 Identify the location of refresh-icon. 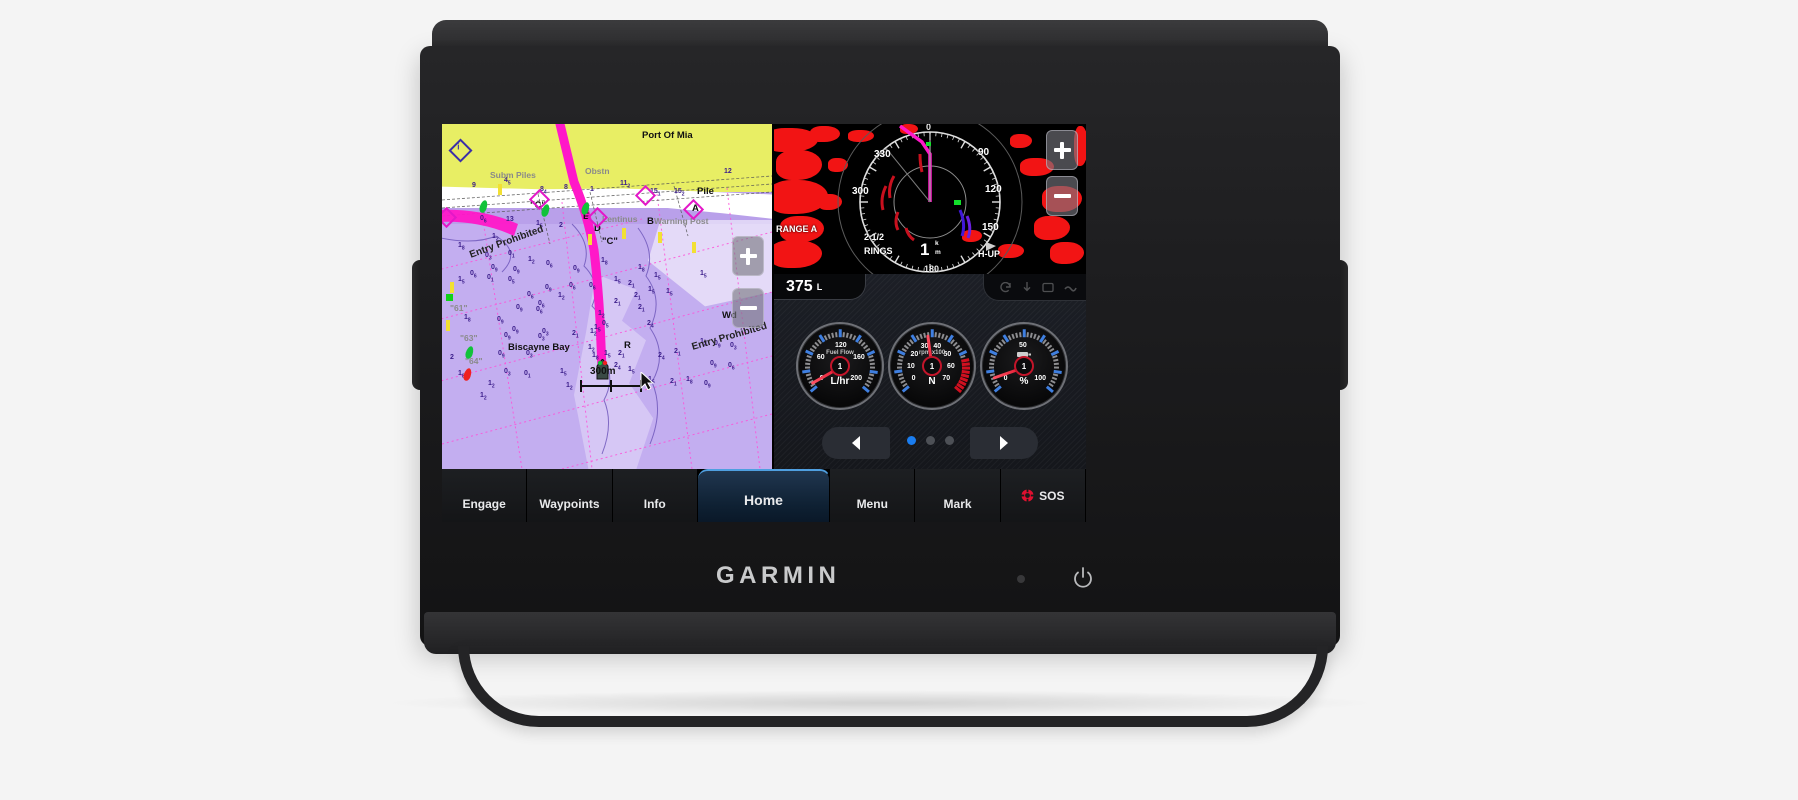
(1005, 287).